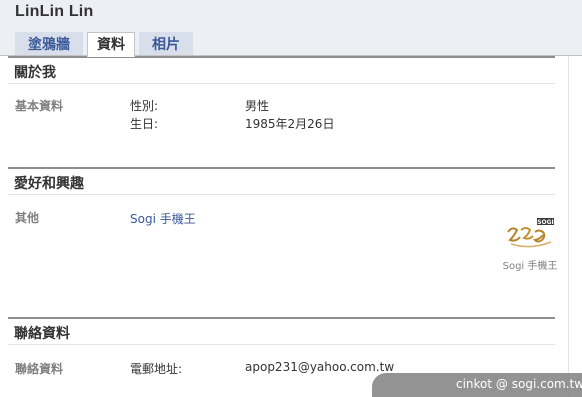 This screenshot has height=397, width=582. Describe the element at coordinates (530, 266) in the screenshot. I see `sogi-logo-caption: Sogi 手機王` at that location.